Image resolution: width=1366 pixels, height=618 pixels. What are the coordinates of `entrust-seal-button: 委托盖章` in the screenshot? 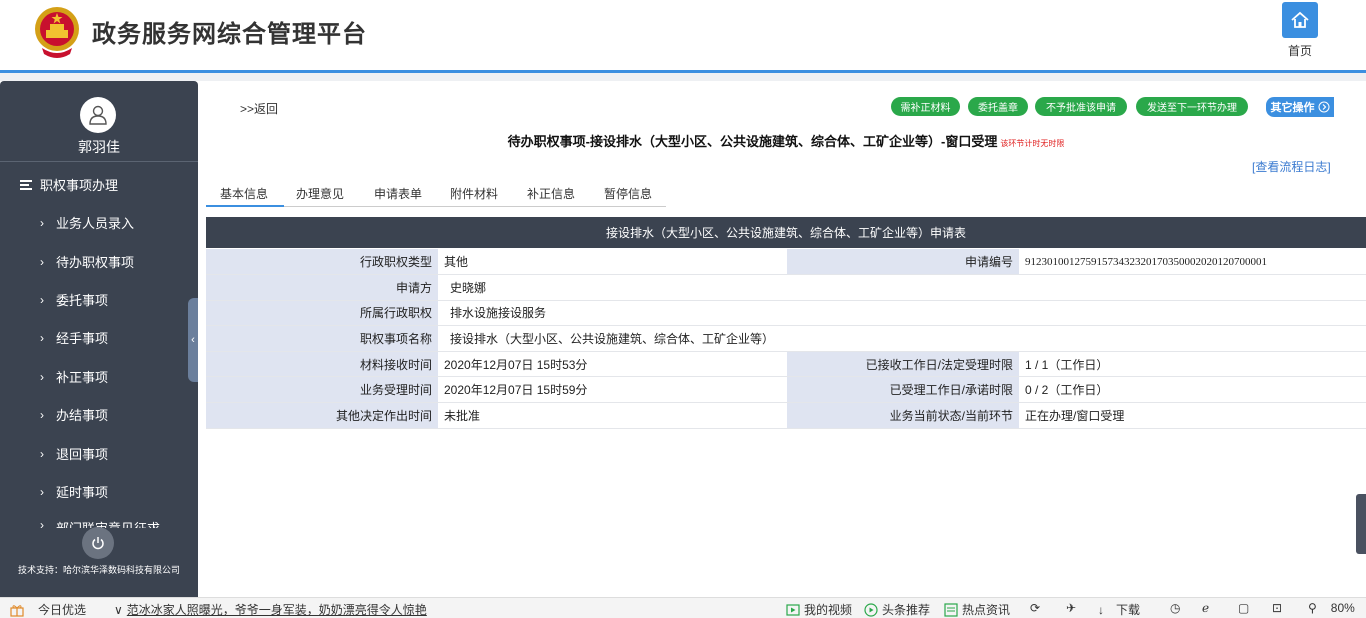 It's located at (998, 106).